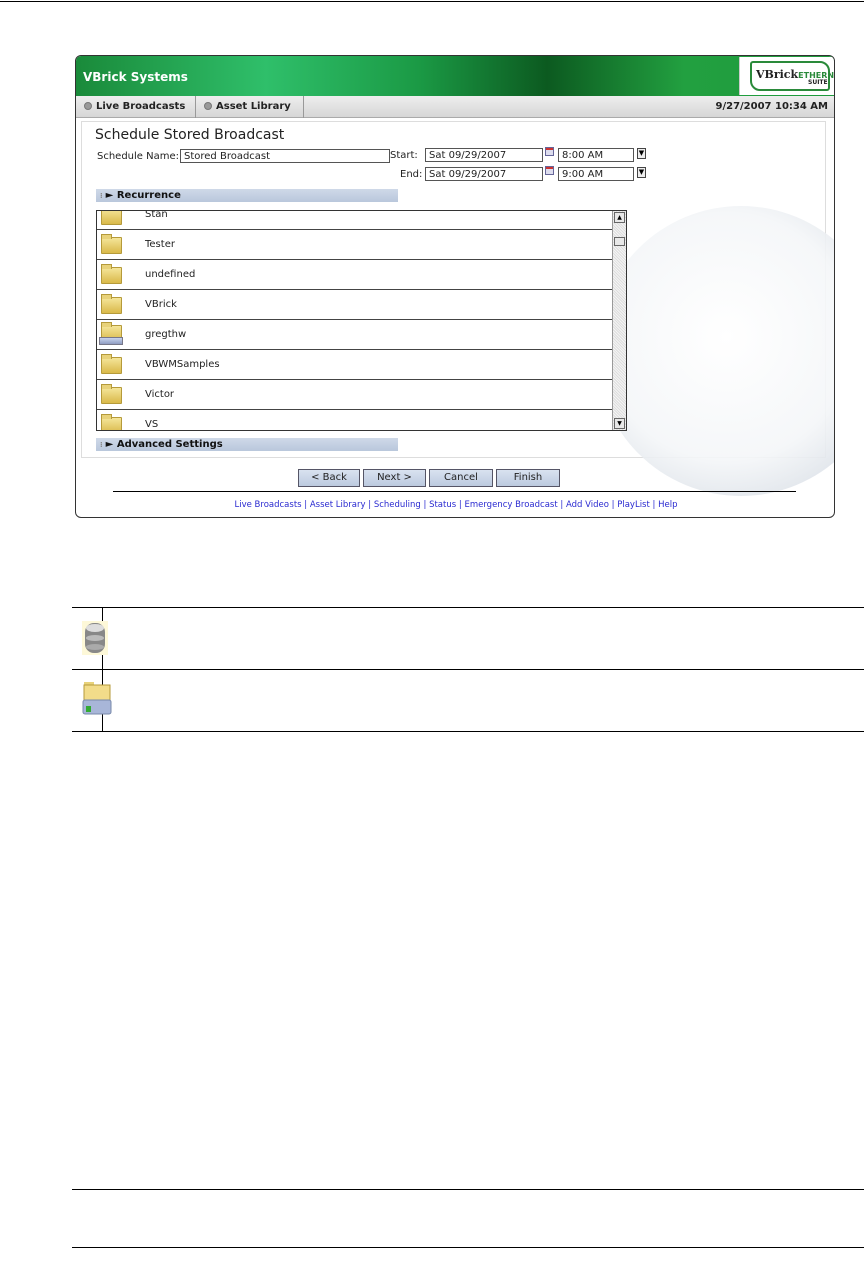 The width and height of the screenshot is (864, 1278). Describe the element at coordinates (633, 505) in the screenshot. I see `link-playlist: PlayList` at that location.